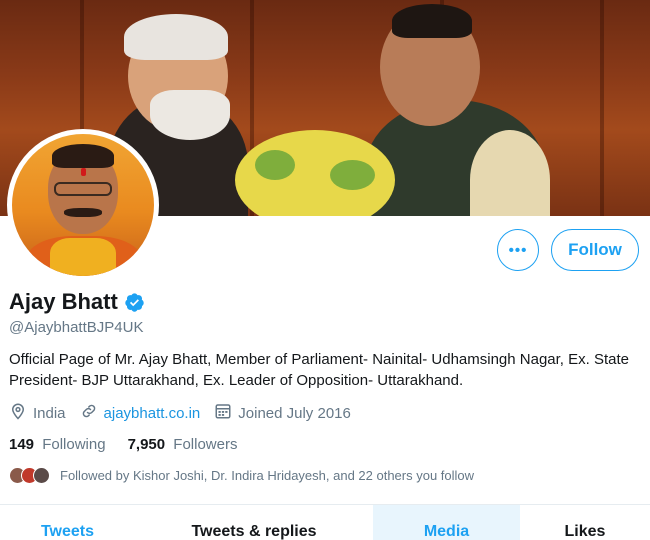 The image size is (650, 540). What do you see at coordinates (254, 522) in the screenshot?
I see `tab-tweets-replies: Tweets & replies` at bounding box center [254, 522].